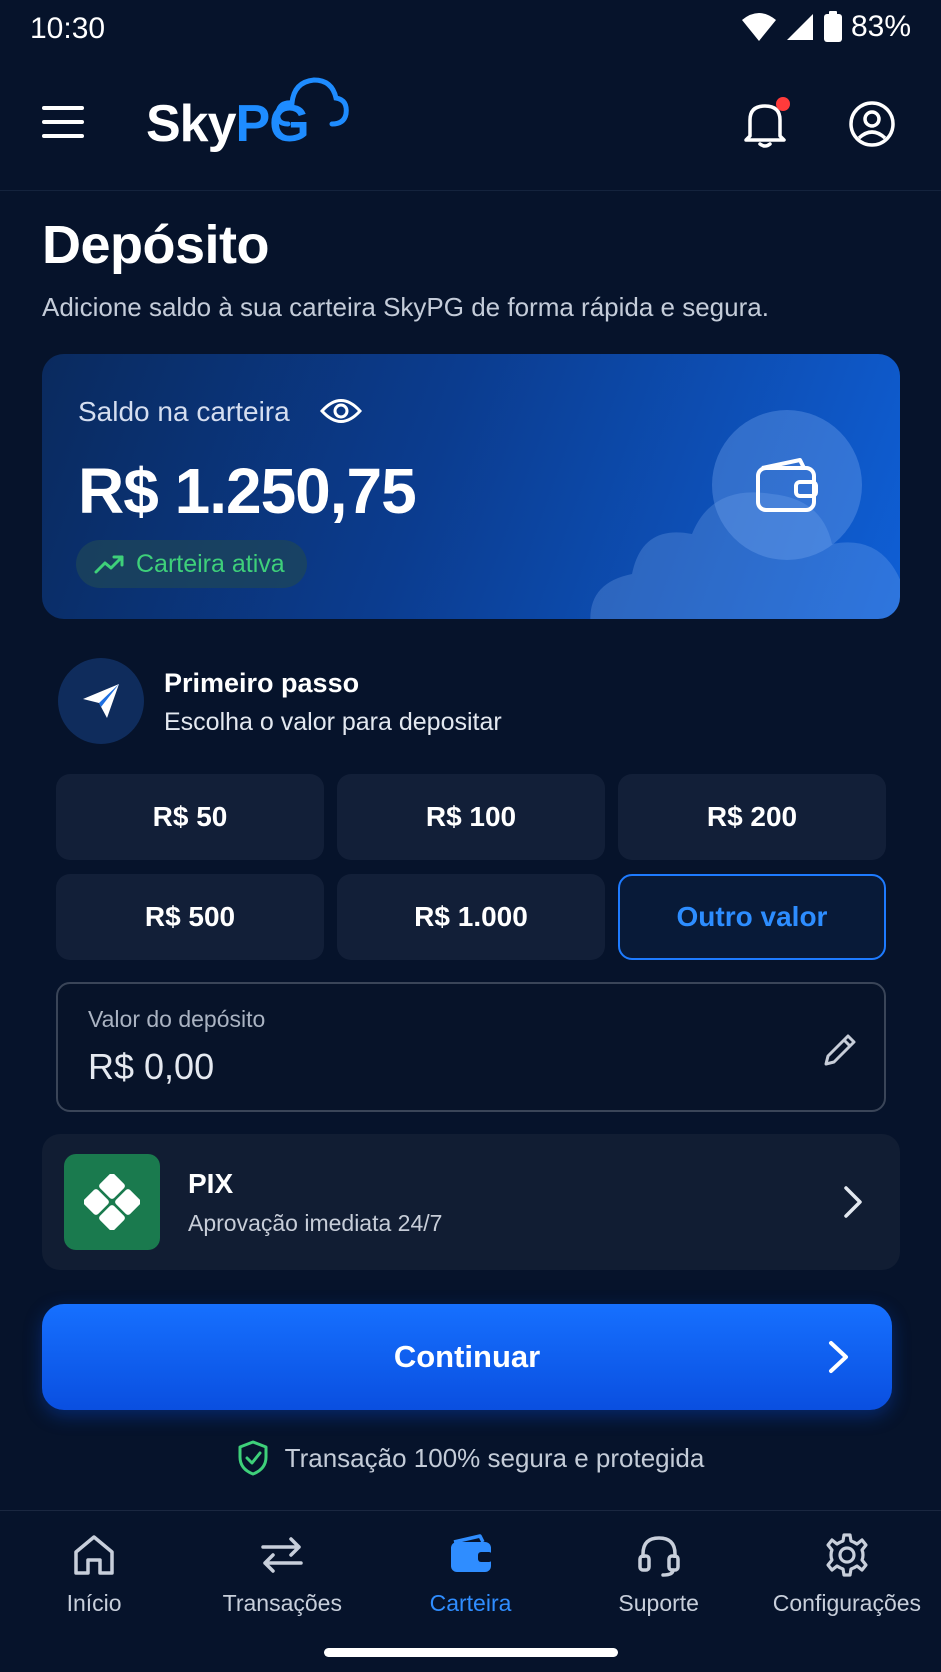 The height and width of the screenshot is (1672, 941). I want to click on trending-up-icon, so click(109, 564).